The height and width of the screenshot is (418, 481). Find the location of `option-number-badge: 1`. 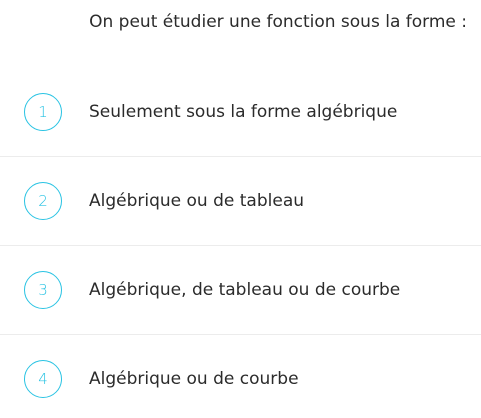

option-number-badge: 1 is located at coordinates (43, 112).